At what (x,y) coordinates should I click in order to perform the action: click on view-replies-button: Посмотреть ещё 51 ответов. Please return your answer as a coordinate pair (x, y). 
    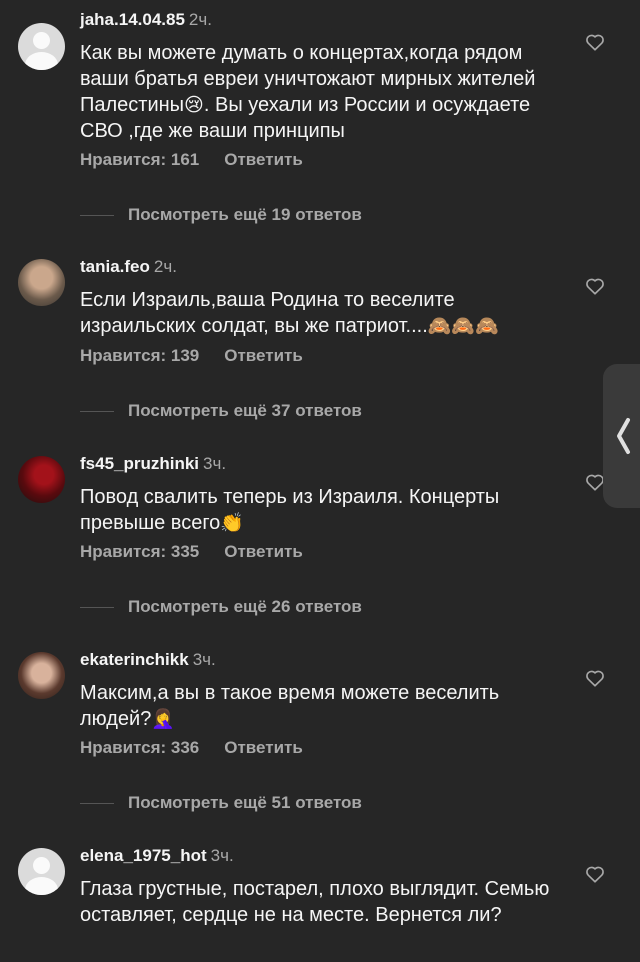
    Looking at the image, I should click on (280, 803).